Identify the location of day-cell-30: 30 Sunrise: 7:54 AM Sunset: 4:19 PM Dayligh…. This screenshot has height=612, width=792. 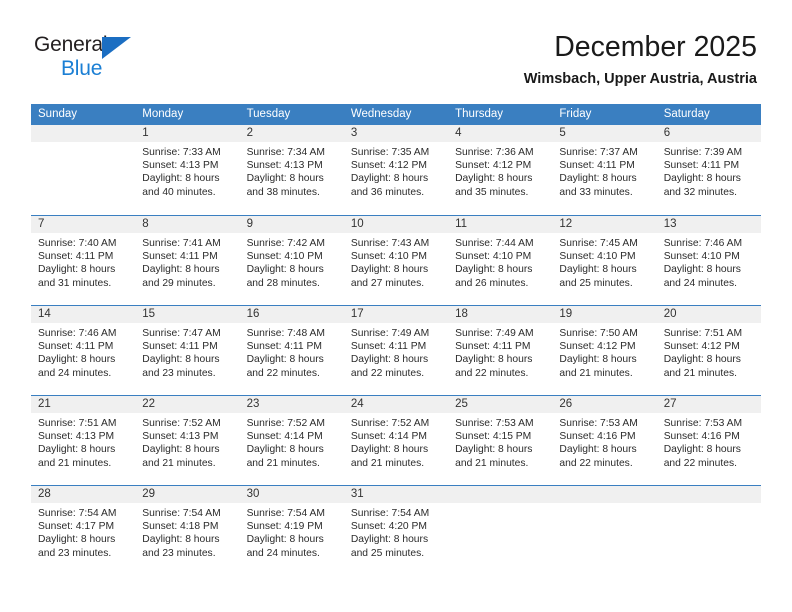
(291, 530).